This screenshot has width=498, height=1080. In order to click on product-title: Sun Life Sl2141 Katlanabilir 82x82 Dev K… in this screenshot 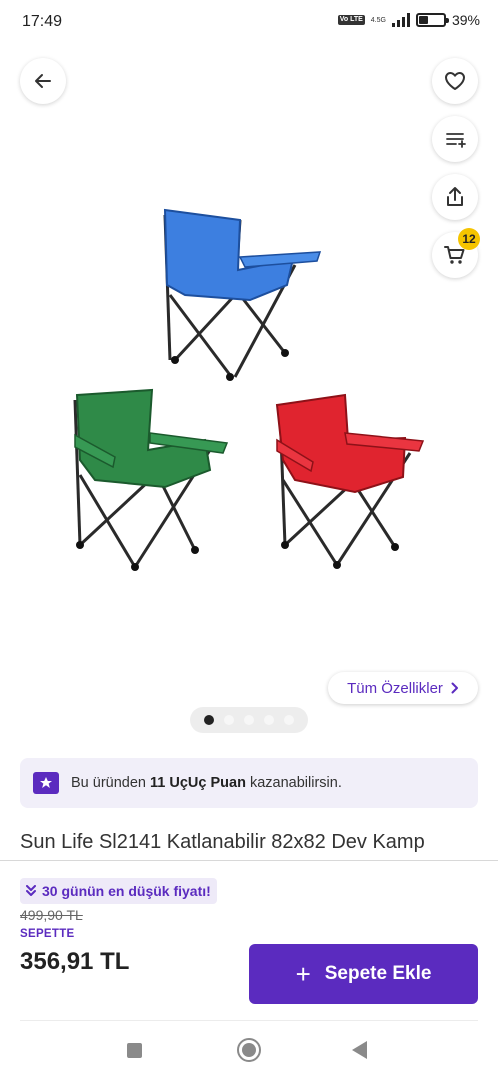, I will do `click(222, 842)`.